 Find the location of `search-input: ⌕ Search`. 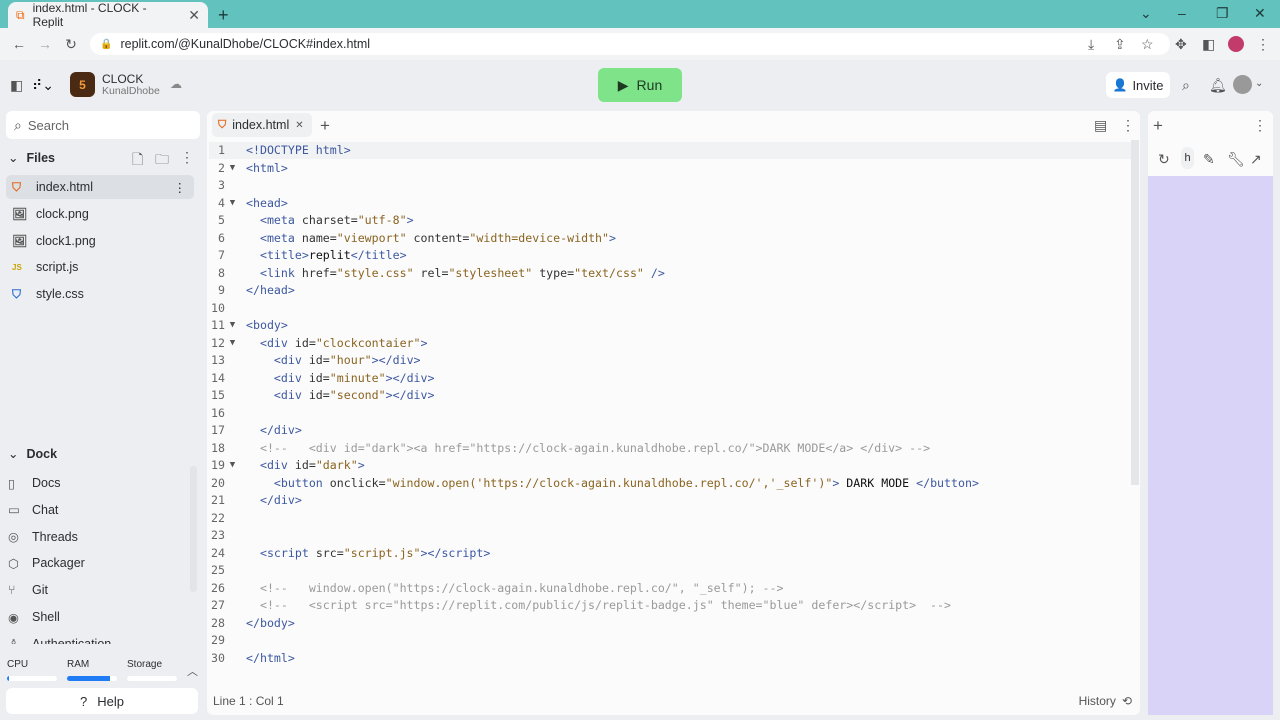

search-input: ⌕ Search is located at coordinates (103, 125).